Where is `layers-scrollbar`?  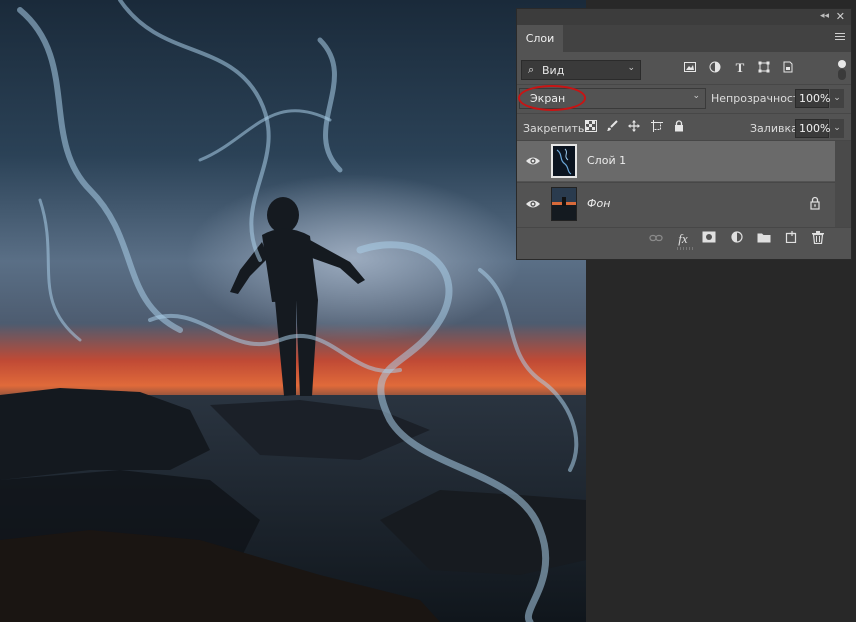
layers-scrollbar is located at coordinates (843, 184).